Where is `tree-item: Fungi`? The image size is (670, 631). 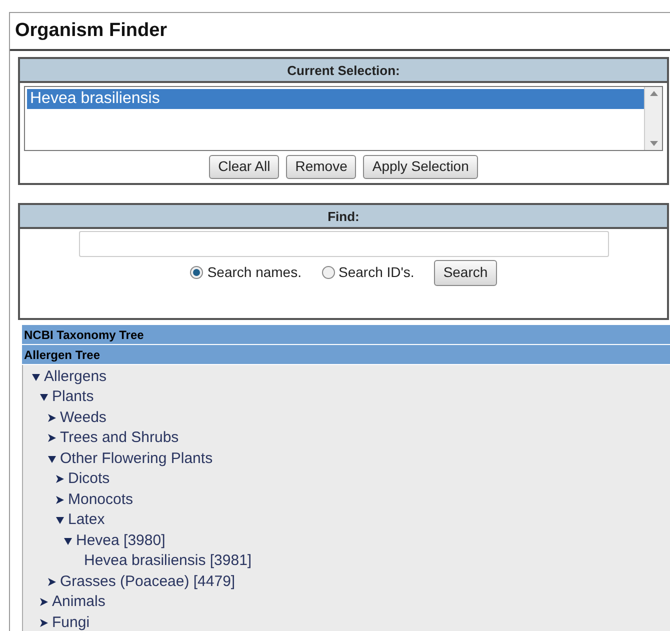
tree-item: Fungi is located at coordinates (71, 621).